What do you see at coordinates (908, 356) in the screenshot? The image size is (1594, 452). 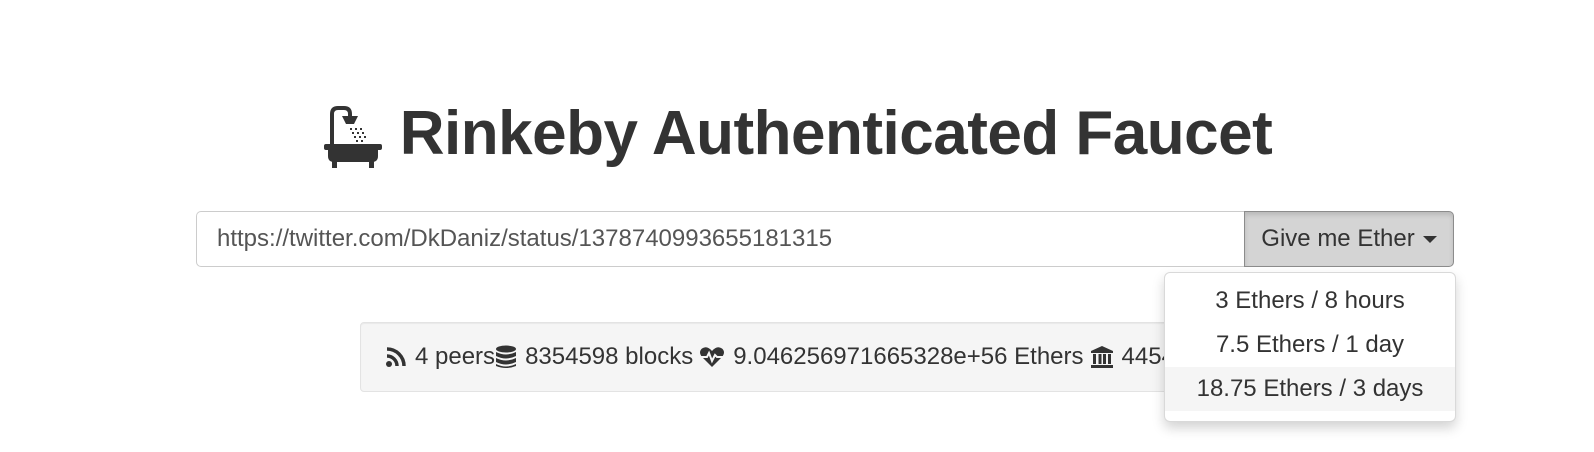 I see `funds-amount: 9.046256971665328e+56 Ethers` at bounding box center [908, 356].